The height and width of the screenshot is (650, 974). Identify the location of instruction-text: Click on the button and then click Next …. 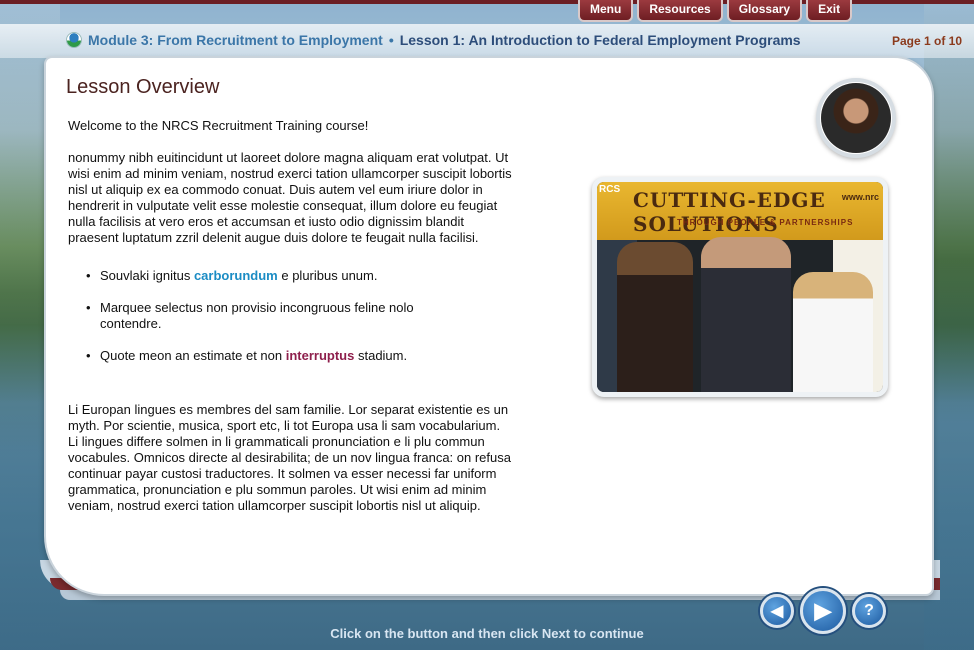
(487, 633).